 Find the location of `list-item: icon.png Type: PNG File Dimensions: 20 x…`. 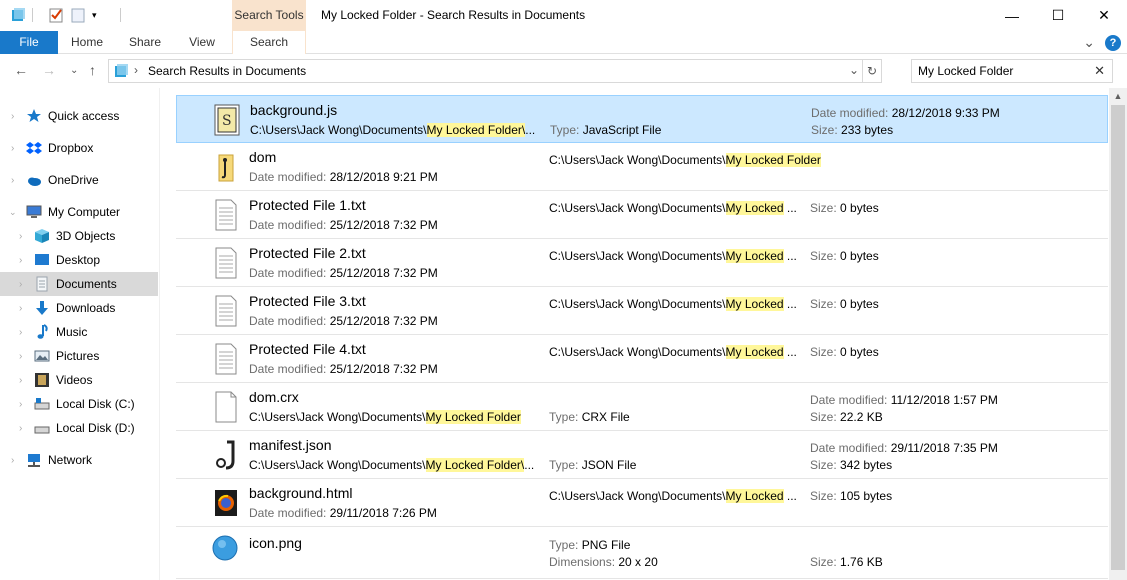

list-item: icon.png Type: PNG File Dimensions: 20 x… is located at coordinates (642, 553).